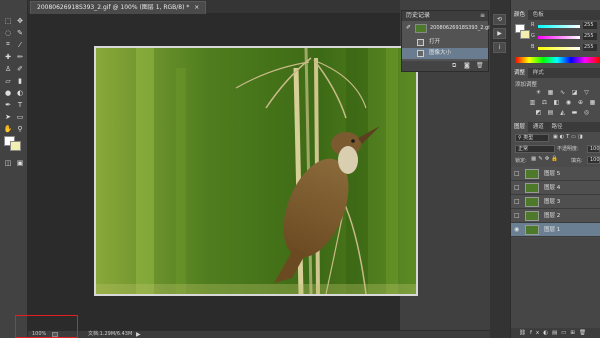  I want to click on background-color-swatch, so click(15, 146).